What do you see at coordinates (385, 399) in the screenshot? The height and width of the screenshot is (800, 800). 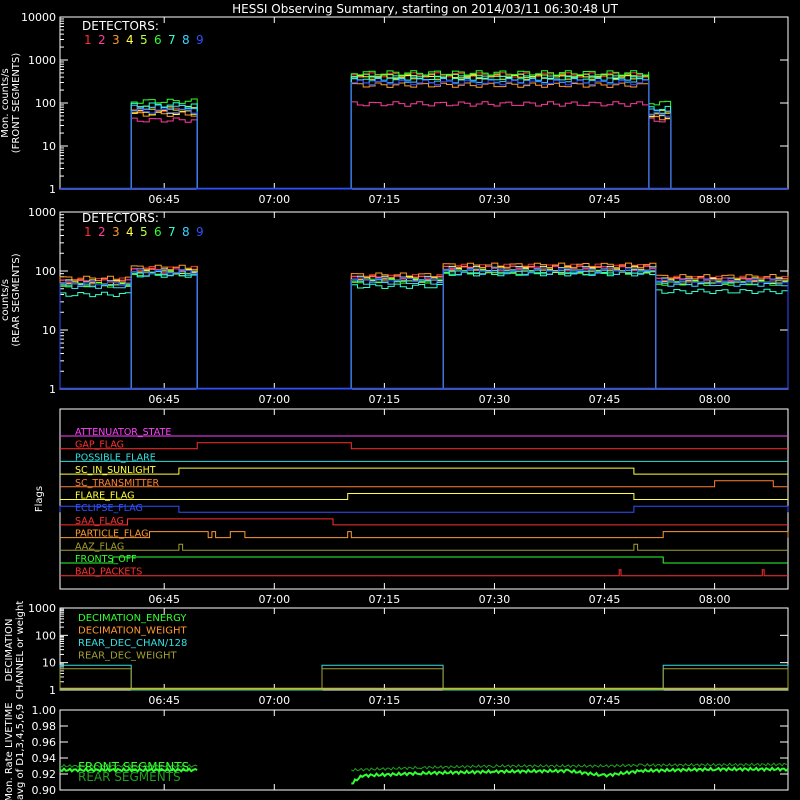 I see `rear-xtick-label: 07:15` at bounding box center [385, 399].